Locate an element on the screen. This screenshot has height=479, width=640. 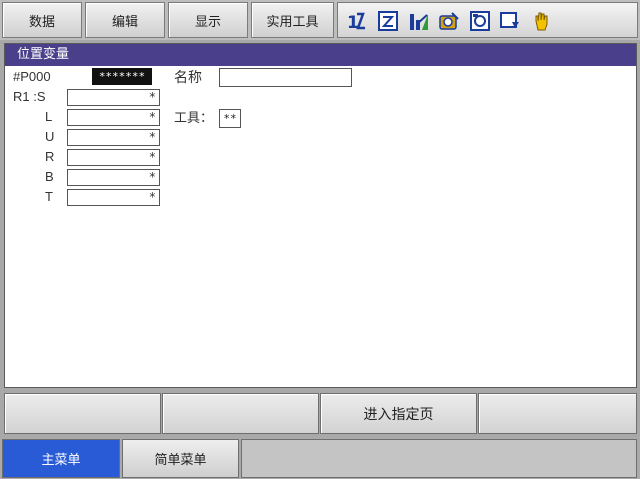
robot-group-icon: 1 is located at coordinates (357, 21).